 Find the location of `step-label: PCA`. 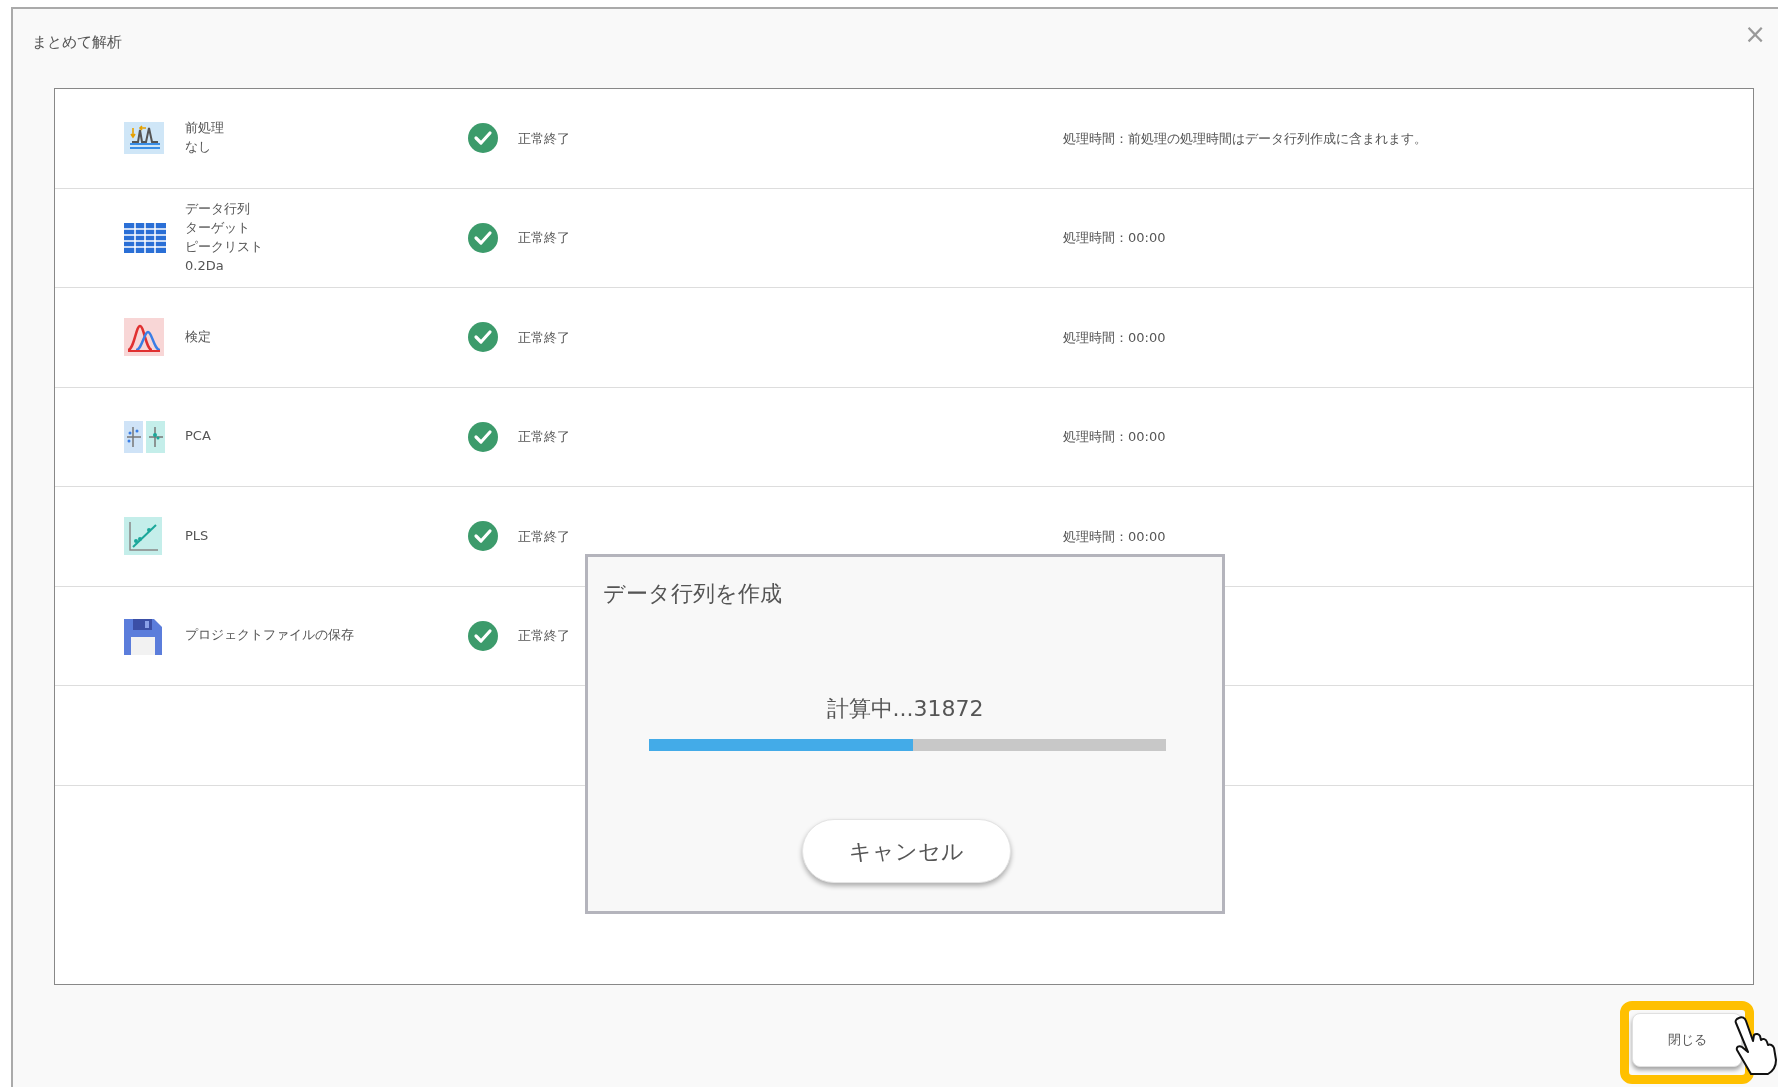

step-label: PCA is located at coordinates (198, 436).